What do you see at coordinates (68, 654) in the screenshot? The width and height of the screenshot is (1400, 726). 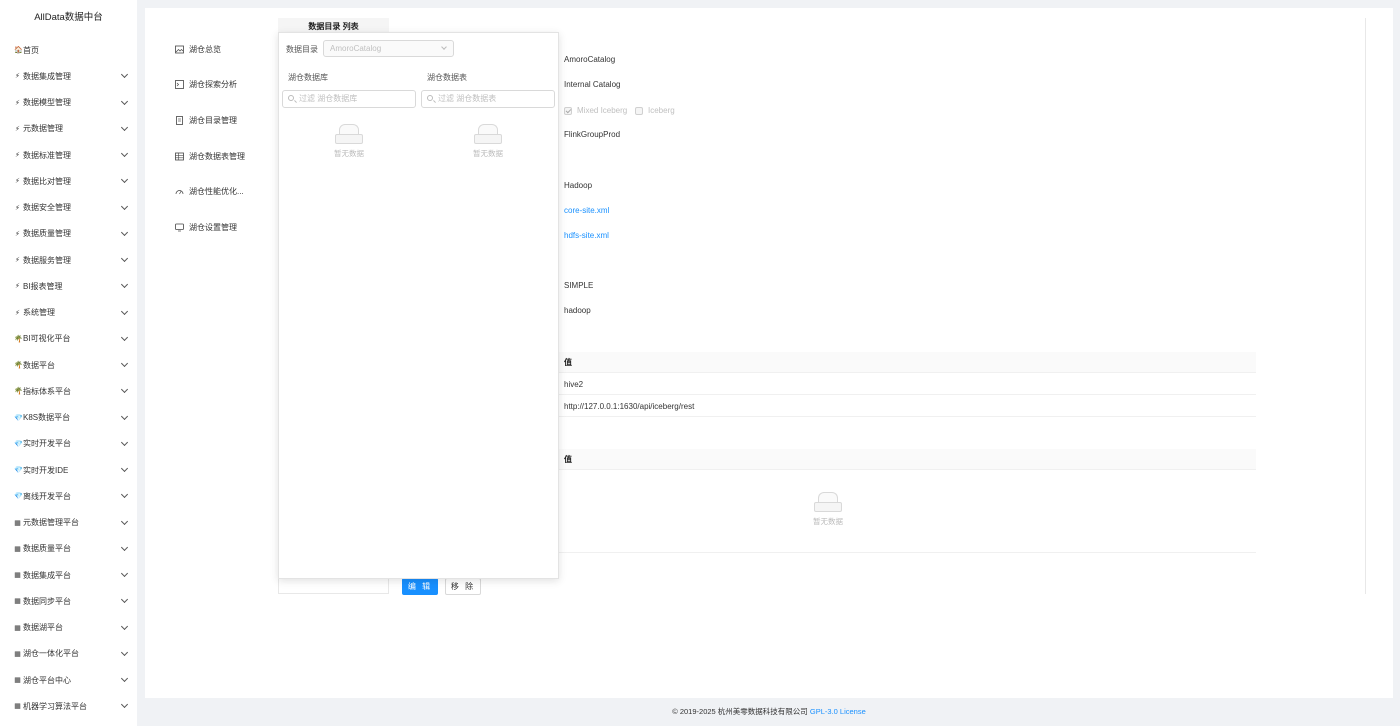 I see `sidebar-item: ▦ 湖仓一体化平台` at bounding box center [68, 654].